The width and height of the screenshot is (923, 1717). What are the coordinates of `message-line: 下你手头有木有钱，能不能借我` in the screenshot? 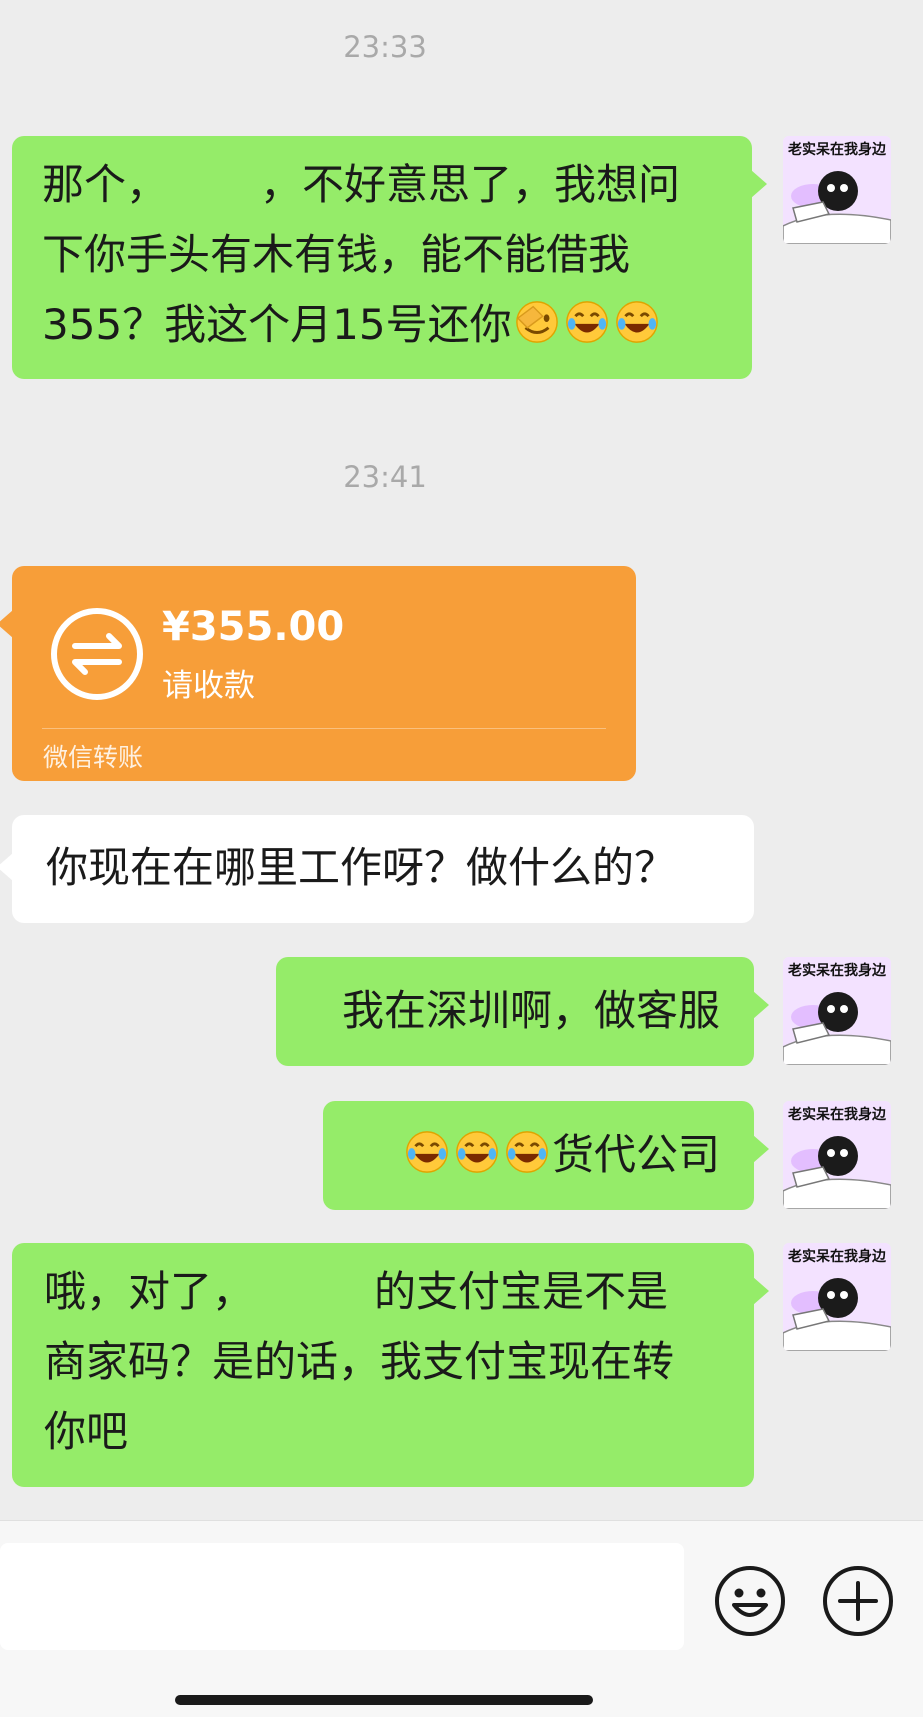 It's located at (382, 255).